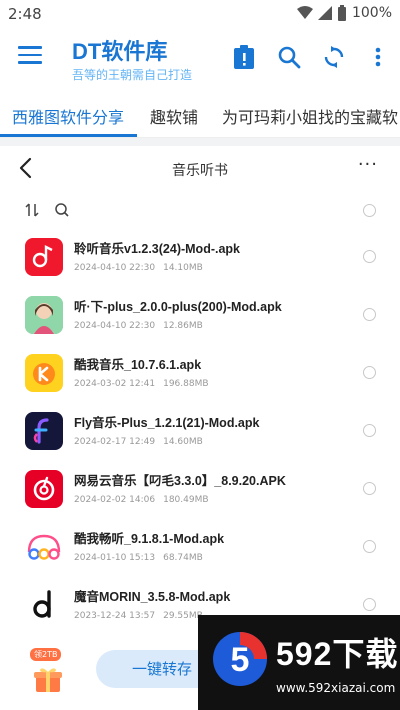 Image resolution: width=400 pixels, height=710 pixels. Describe the element at coordinates (30, 58) in the screenshot. I see `menu-button` at that location.